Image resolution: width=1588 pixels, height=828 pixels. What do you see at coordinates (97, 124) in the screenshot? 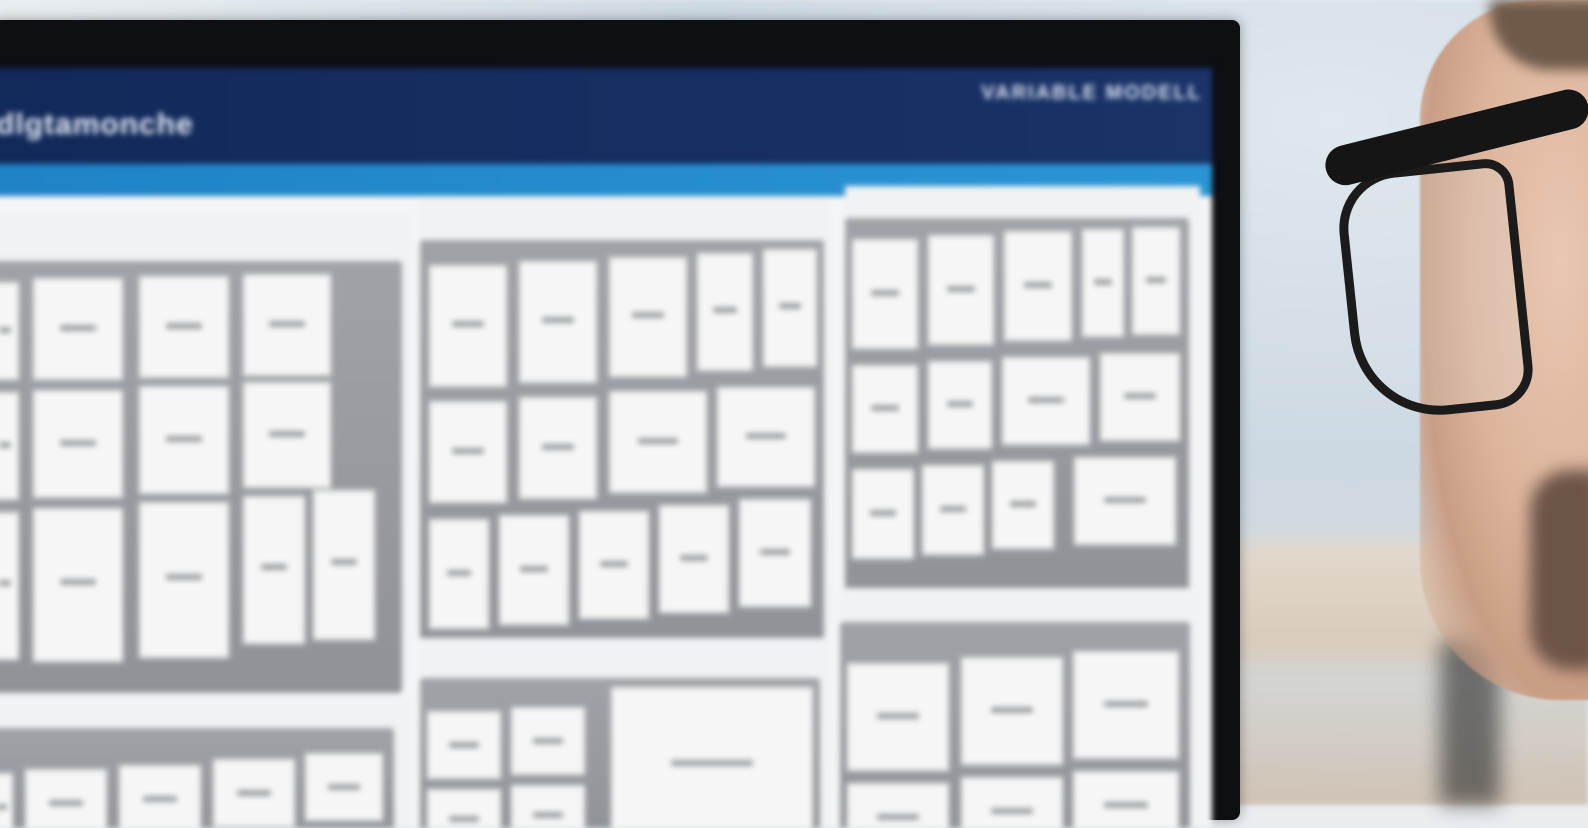
I see `app-title: dlgtamonche` at bounding box center [97, 124].